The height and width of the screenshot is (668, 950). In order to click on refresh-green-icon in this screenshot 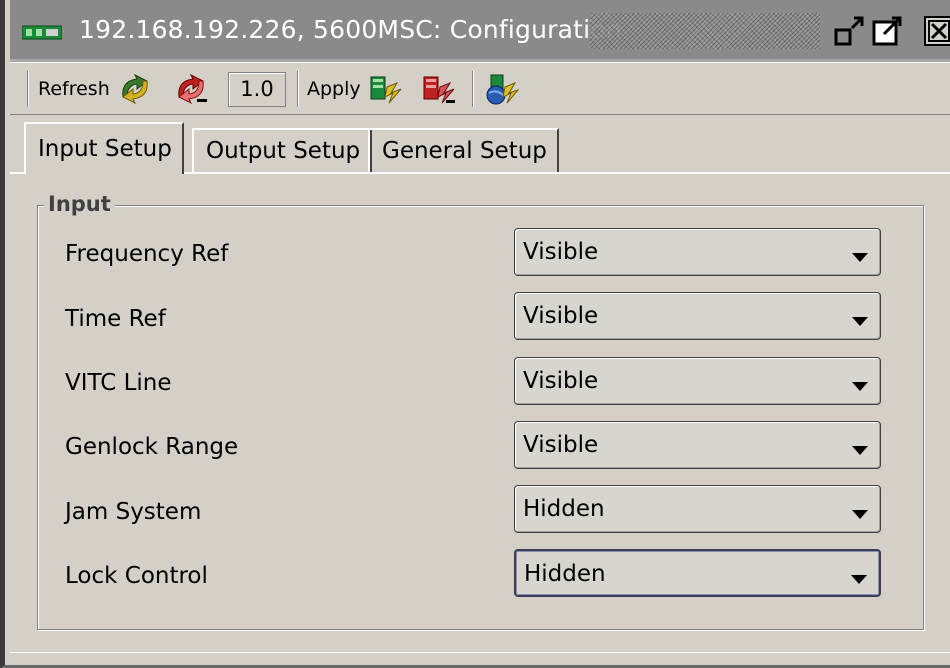, I will do `click(135, 89)`.